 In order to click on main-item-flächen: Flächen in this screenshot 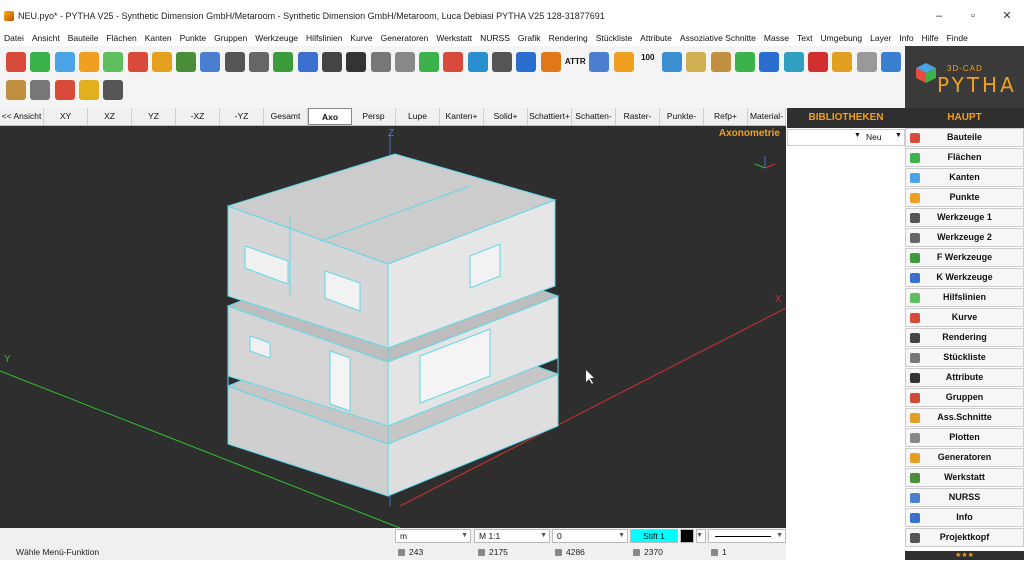, I will do `click(964, 157)`.